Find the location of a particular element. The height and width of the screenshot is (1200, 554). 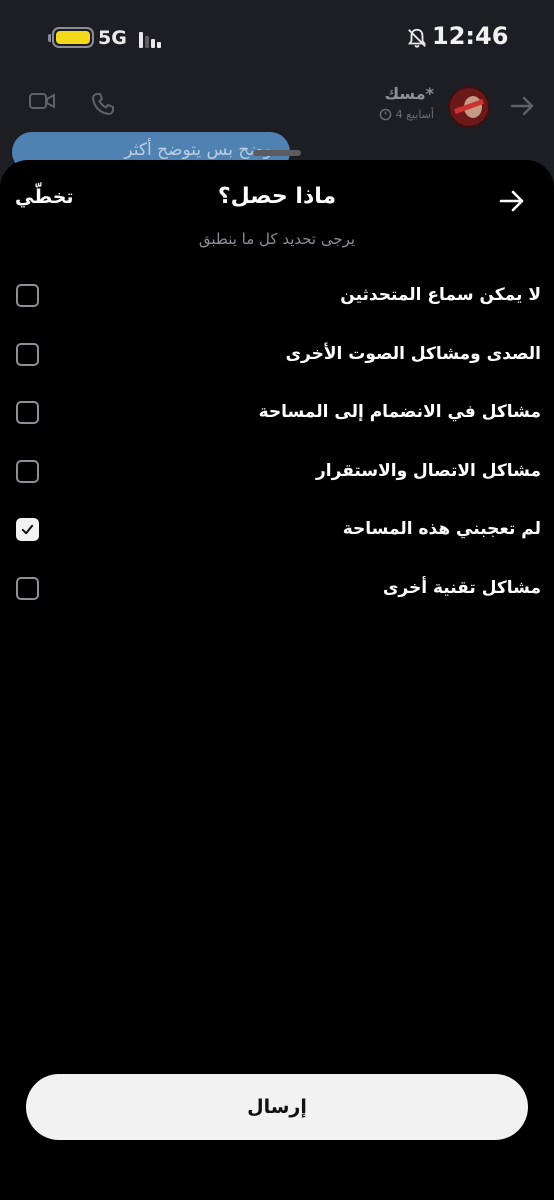

clock: 12:46 is located at coordinates (470, 36).